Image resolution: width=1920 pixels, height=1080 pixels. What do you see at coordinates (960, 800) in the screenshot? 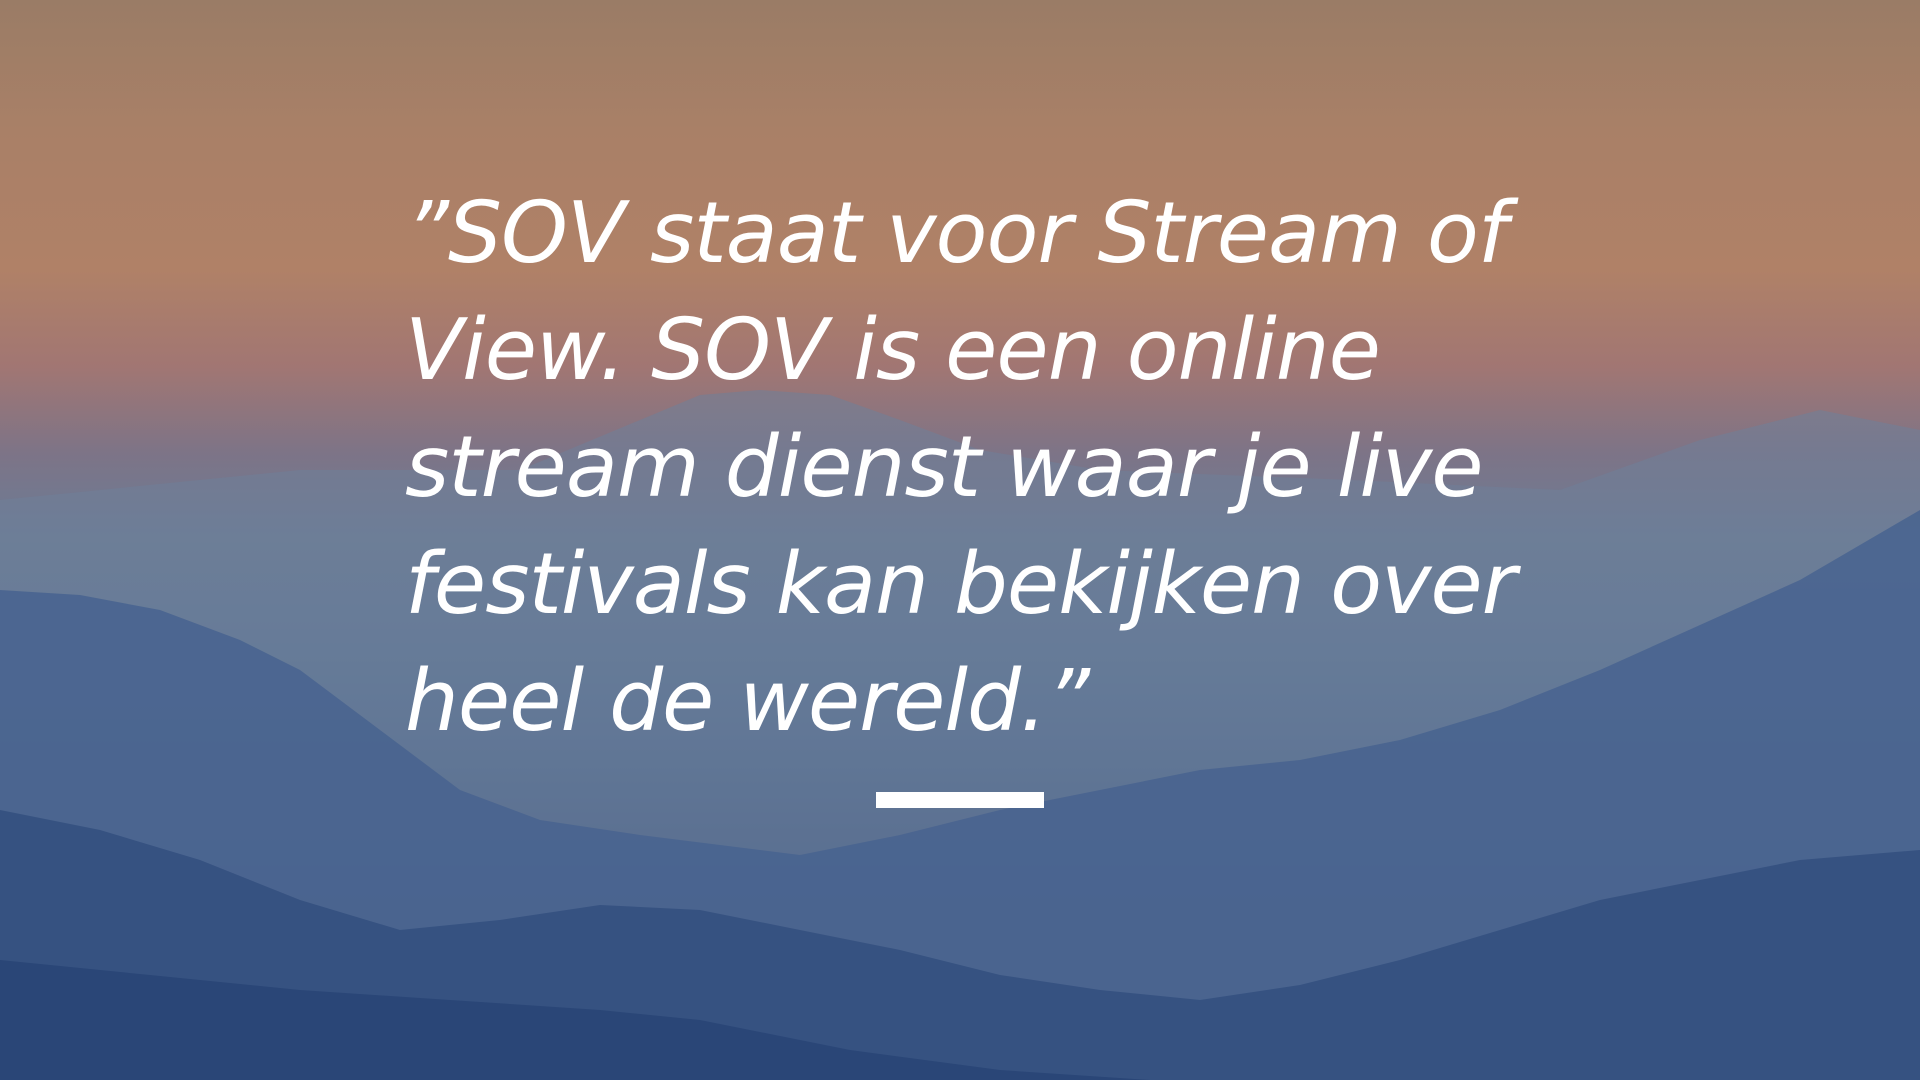
I see `quote-divider` at bounding box center [960, 800].